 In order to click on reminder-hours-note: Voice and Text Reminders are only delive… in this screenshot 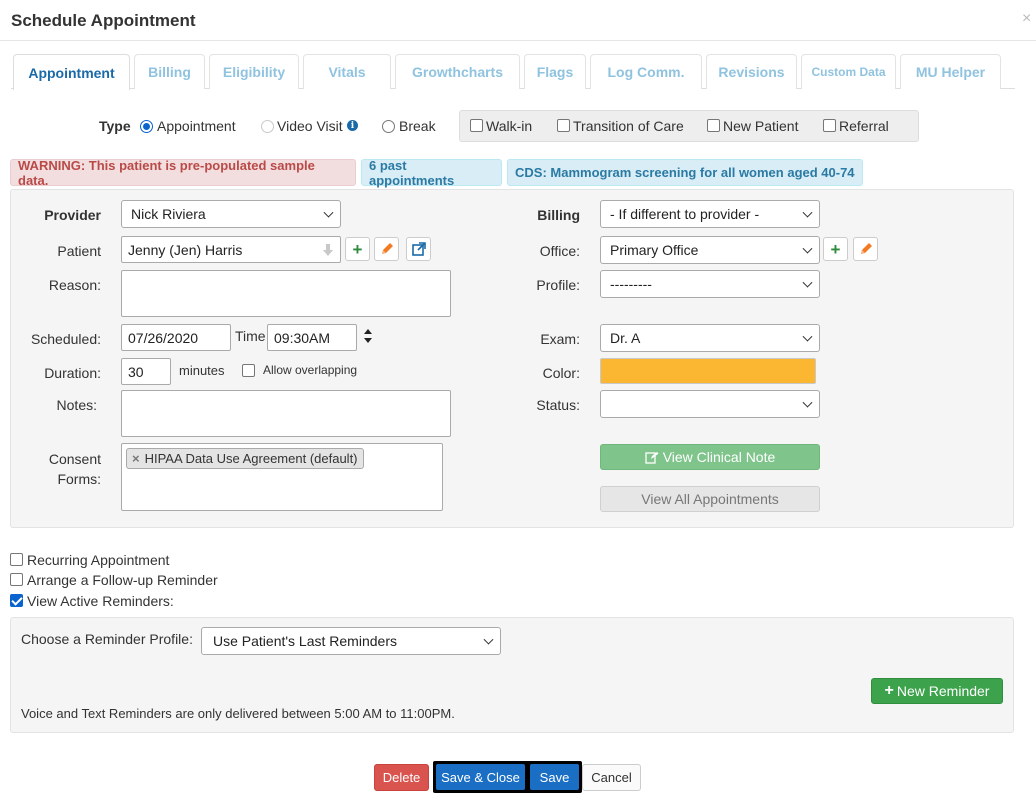, I will do `click(238, 713)`.